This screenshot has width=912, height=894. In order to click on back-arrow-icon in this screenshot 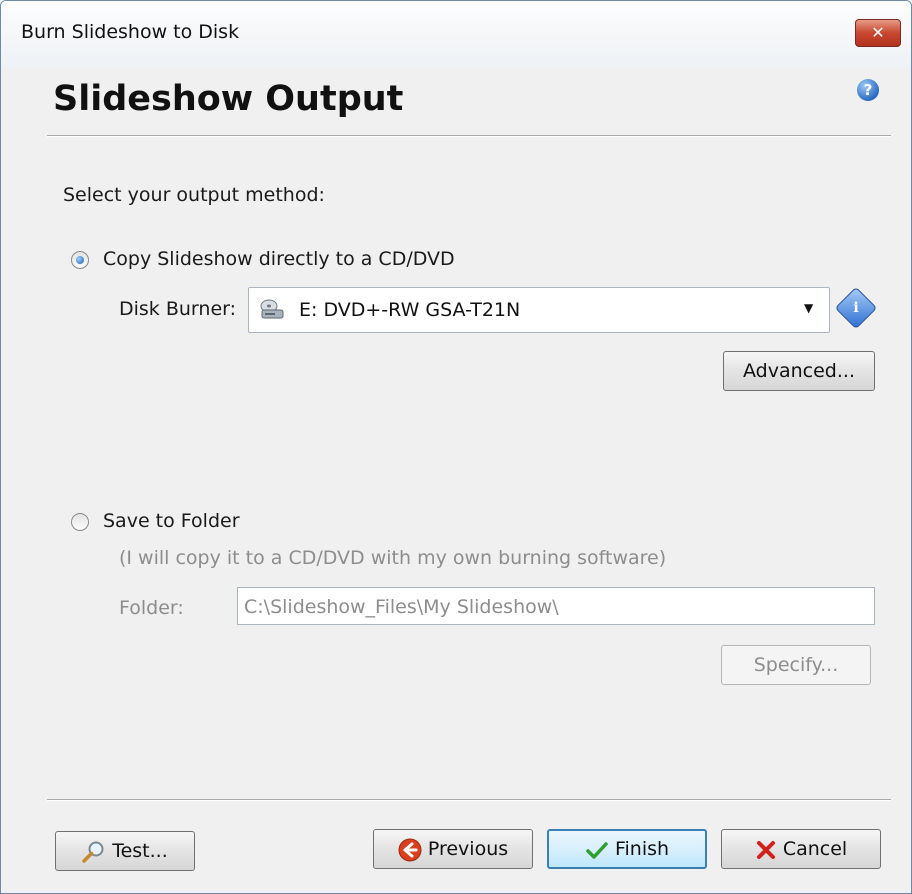, I will do `click(410, 849)`.